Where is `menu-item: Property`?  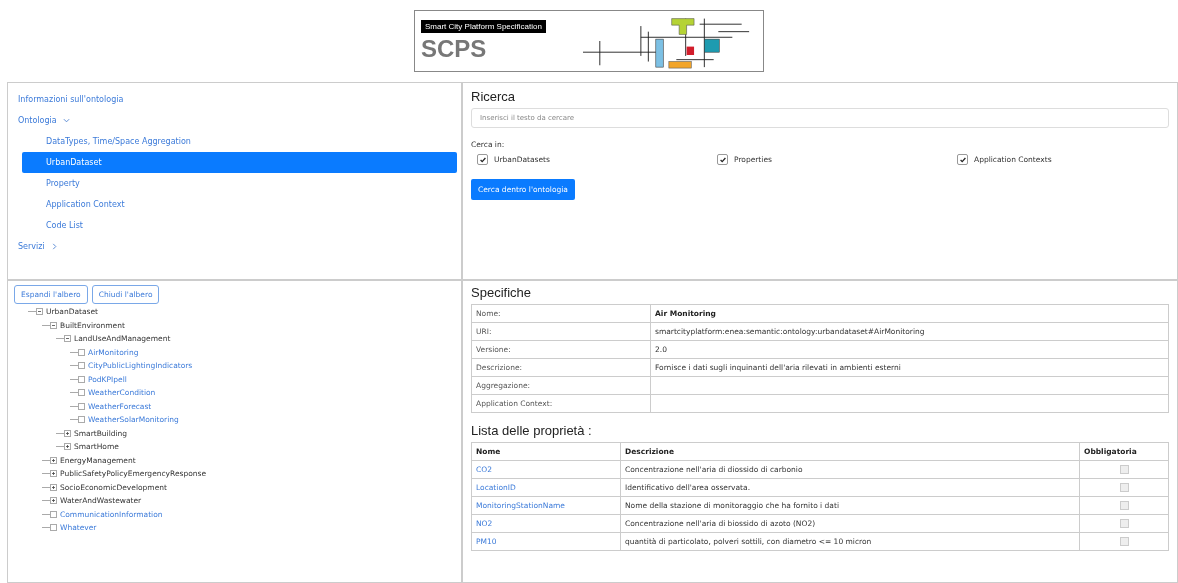 menu-item: Property is located at coordinates (239, 183).